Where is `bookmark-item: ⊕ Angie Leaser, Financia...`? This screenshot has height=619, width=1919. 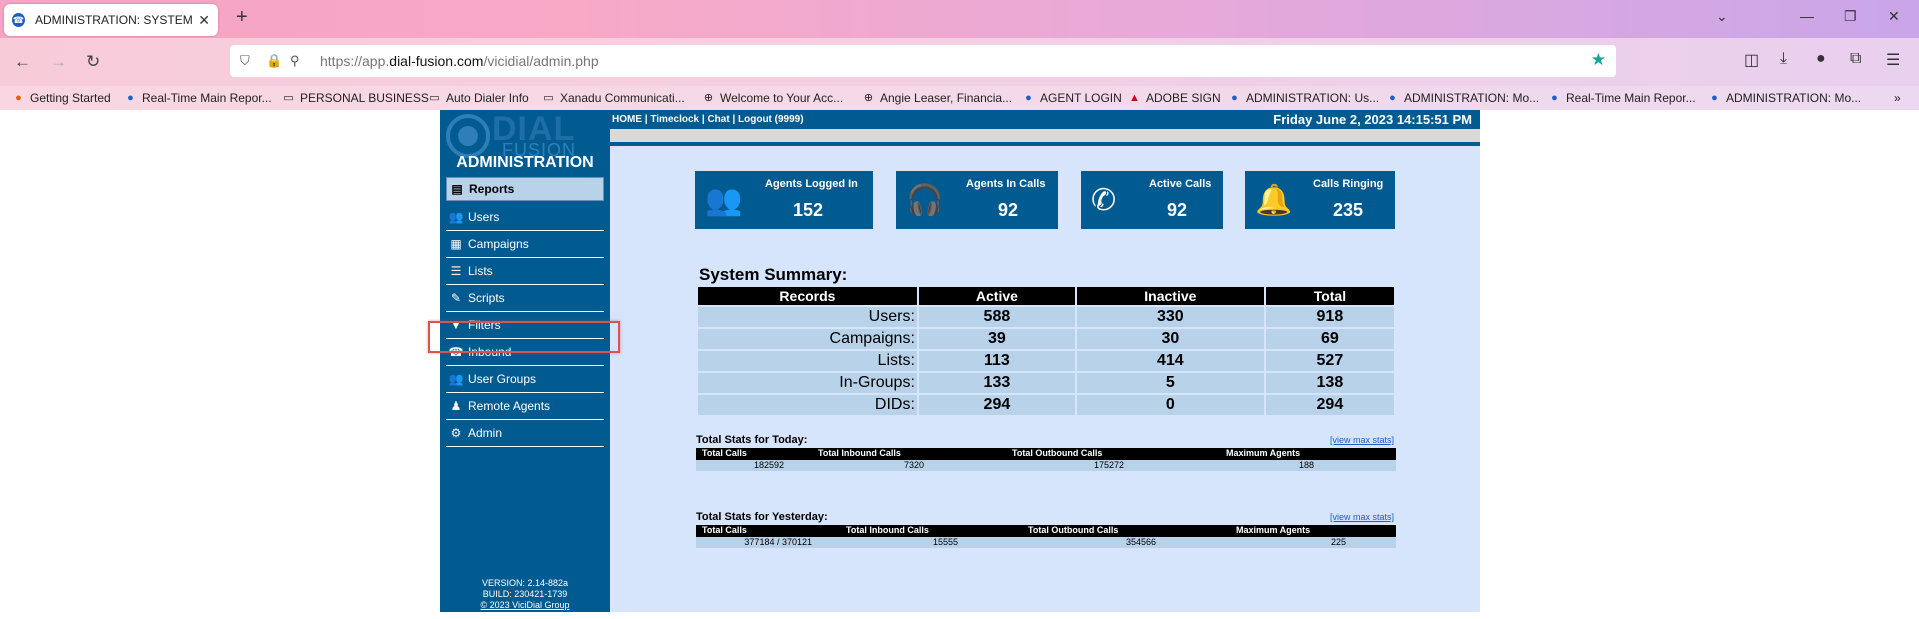 bookmark-item: ⊕ Angie Leaser, Financia... is located at coordinates (937, 98).